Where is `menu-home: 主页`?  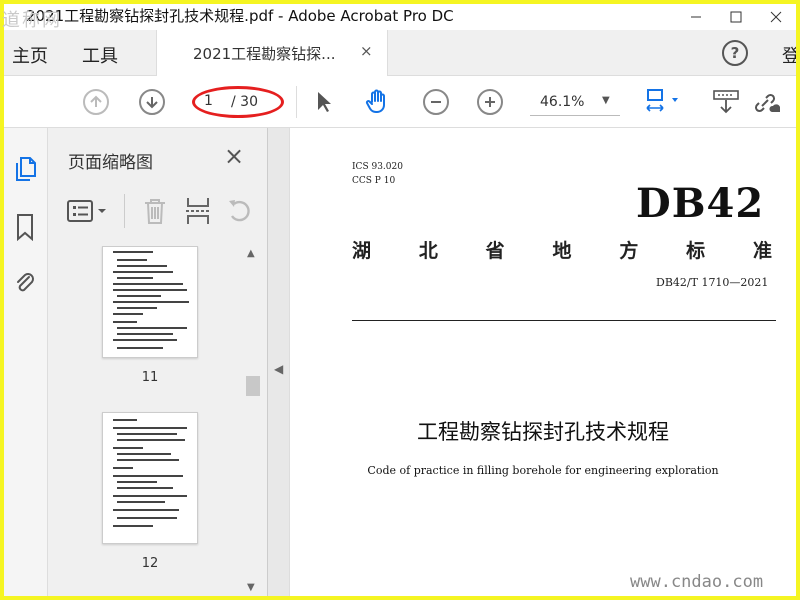 menu-home: 主页 is located at coordinates (30, 55).